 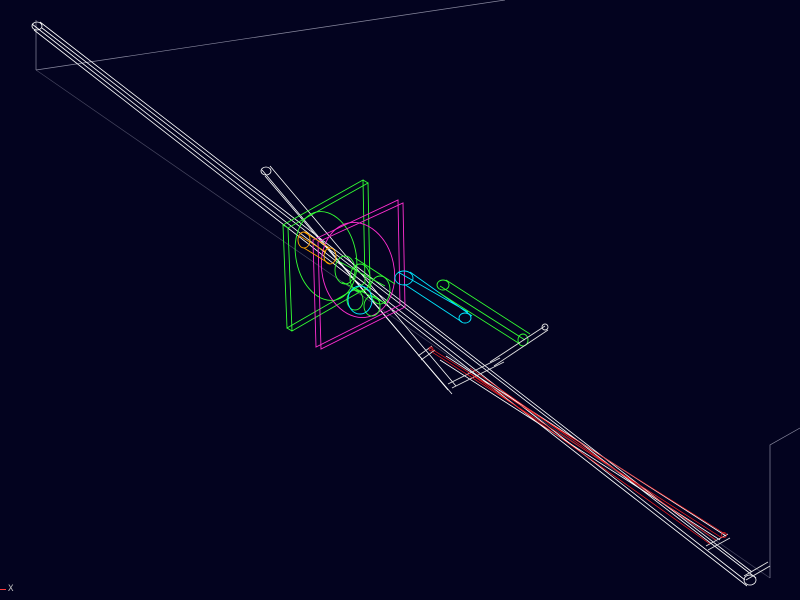 What do you see at coordinates (365, 181) in the screenshot?
I see `support-plate-edge-b` at bounding box center [365, 181].